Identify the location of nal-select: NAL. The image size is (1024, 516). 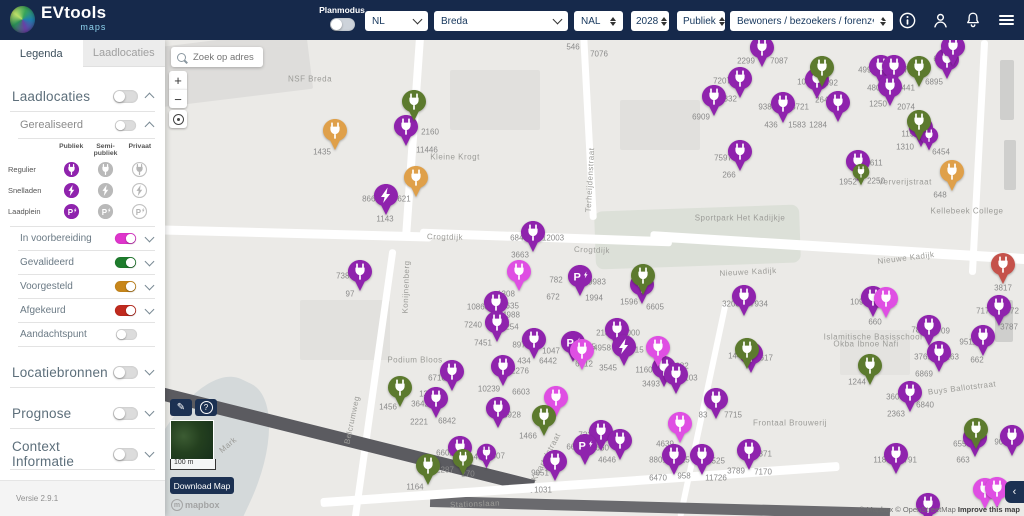
(598, 21).